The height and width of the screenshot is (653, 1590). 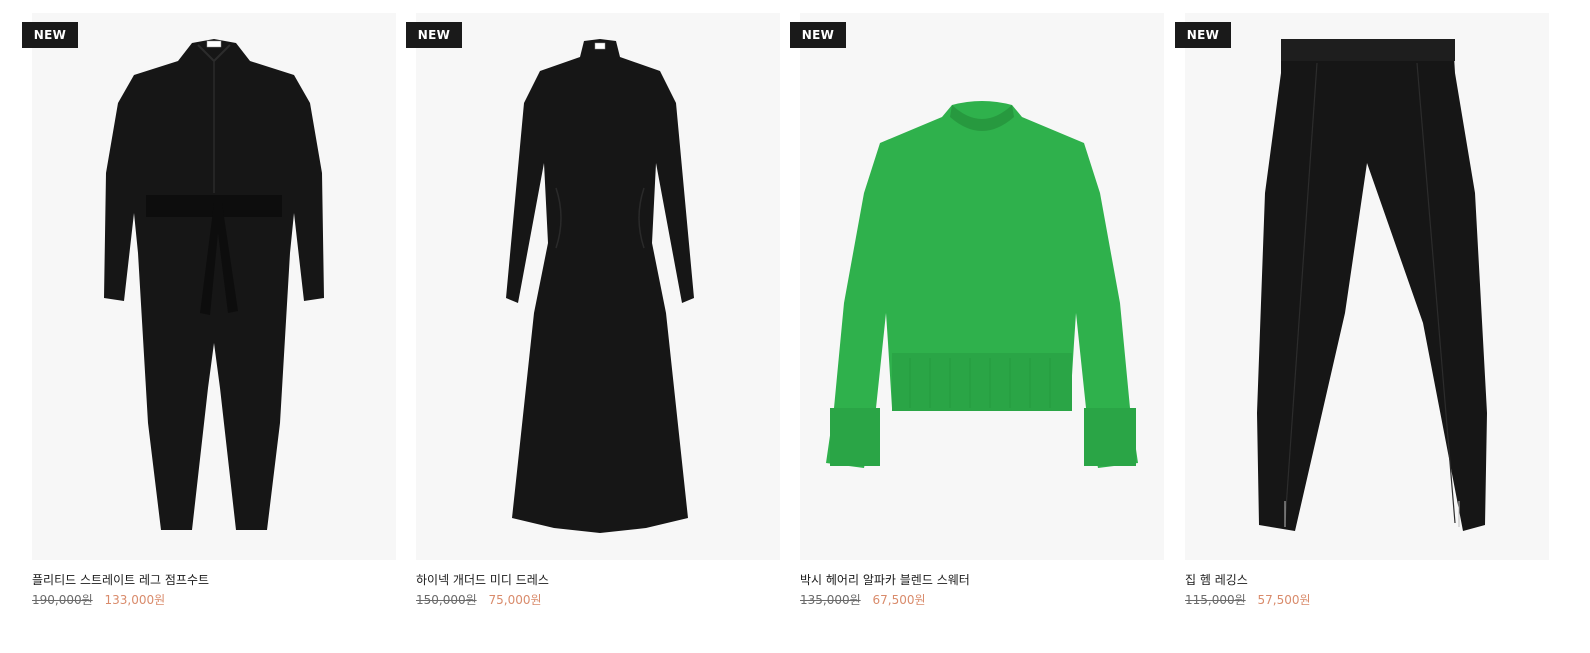 I want to click on original-price: 135,000원, so click(x=830, y=600).